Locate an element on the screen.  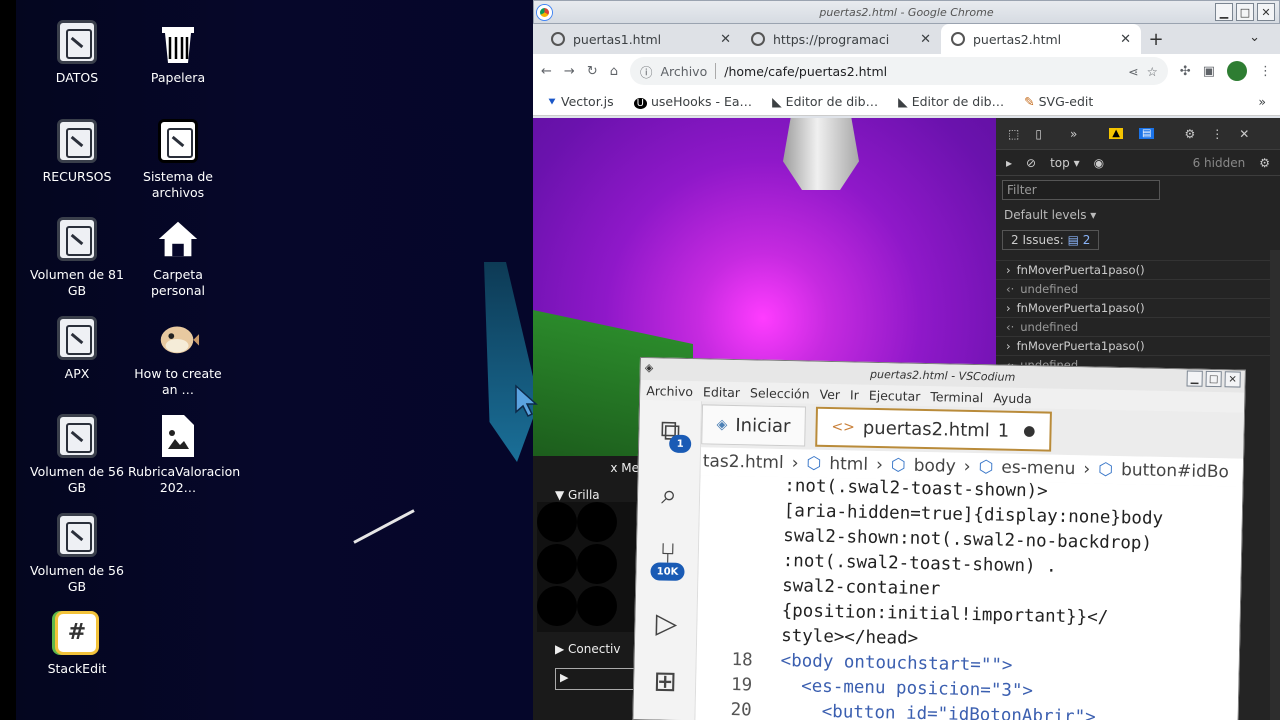
desktop-icon-stackedit: # StackEdit is located at coordinates (77, 644).